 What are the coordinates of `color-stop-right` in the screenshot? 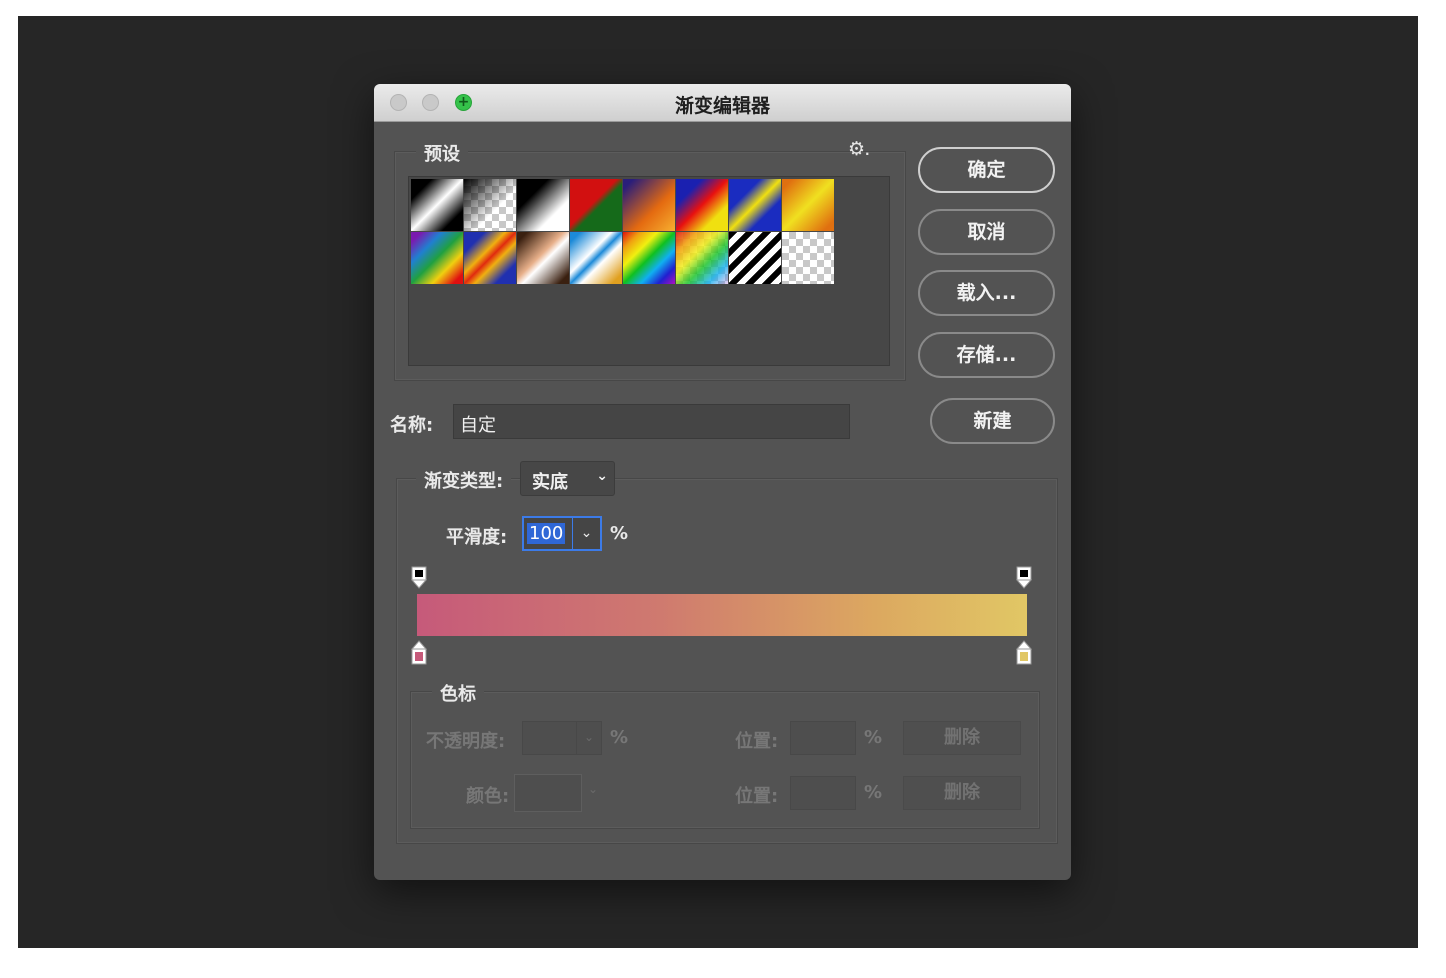 It's located at (1024, 653).